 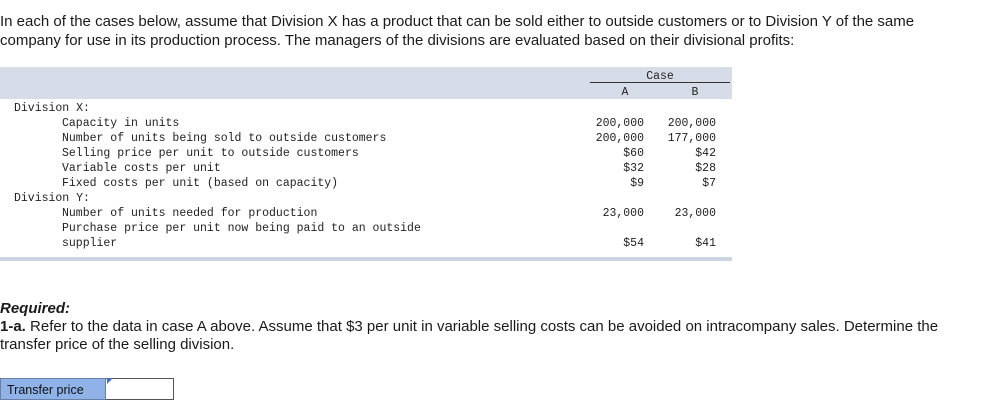 What do you see at coordinates (695, 213) in the screenshot?
I see `case-b-value: 23,000` at bounding box center [695, 213].